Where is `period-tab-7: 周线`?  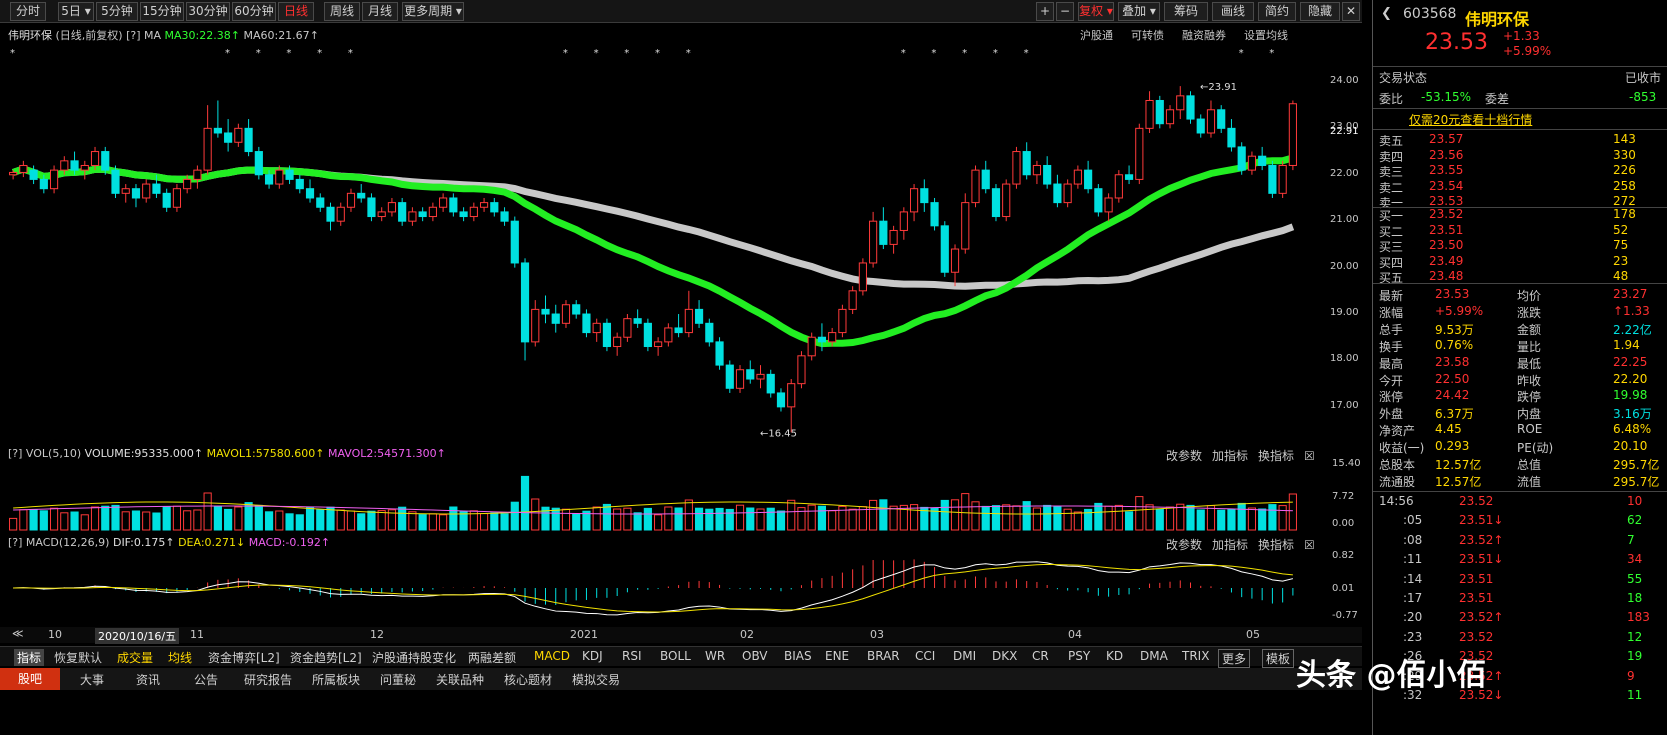
period-tab-7: 周线 is located at coordinates (342, 11).